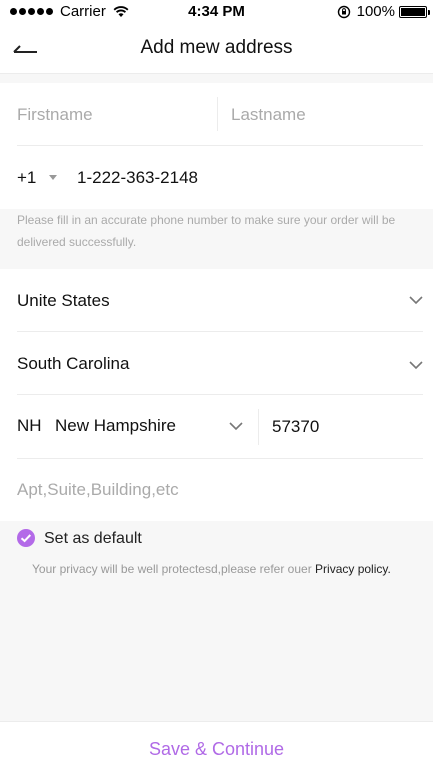 Image resolution: width=433 pixels, height=775 pixels. I want to click on zip-input: 57370, so click(295, 427).